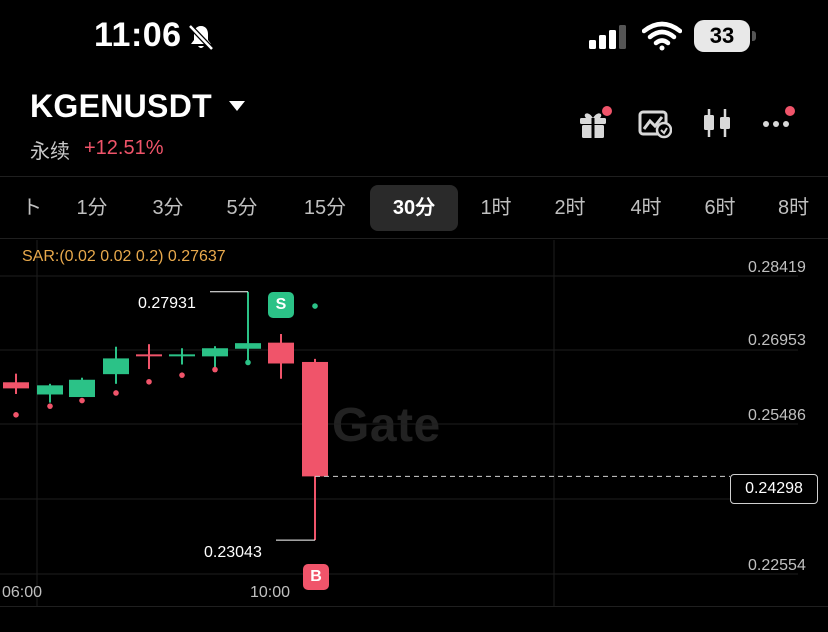 This screenshot has height=632, width=828. I want to click on tab-8h-clip: 8时, so click(798, 208).